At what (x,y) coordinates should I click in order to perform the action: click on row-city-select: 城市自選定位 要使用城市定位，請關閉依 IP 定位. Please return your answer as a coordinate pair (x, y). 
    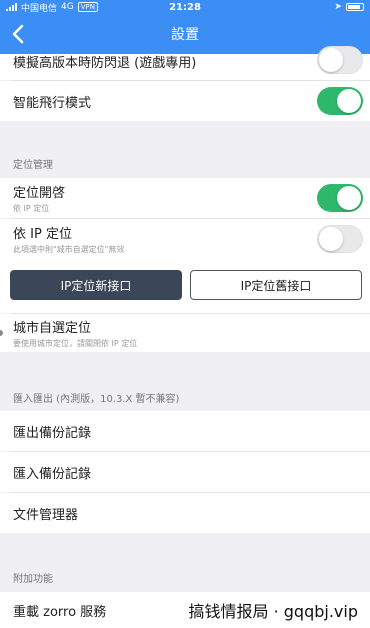
    Looking at the image, I should click on (185, 333).